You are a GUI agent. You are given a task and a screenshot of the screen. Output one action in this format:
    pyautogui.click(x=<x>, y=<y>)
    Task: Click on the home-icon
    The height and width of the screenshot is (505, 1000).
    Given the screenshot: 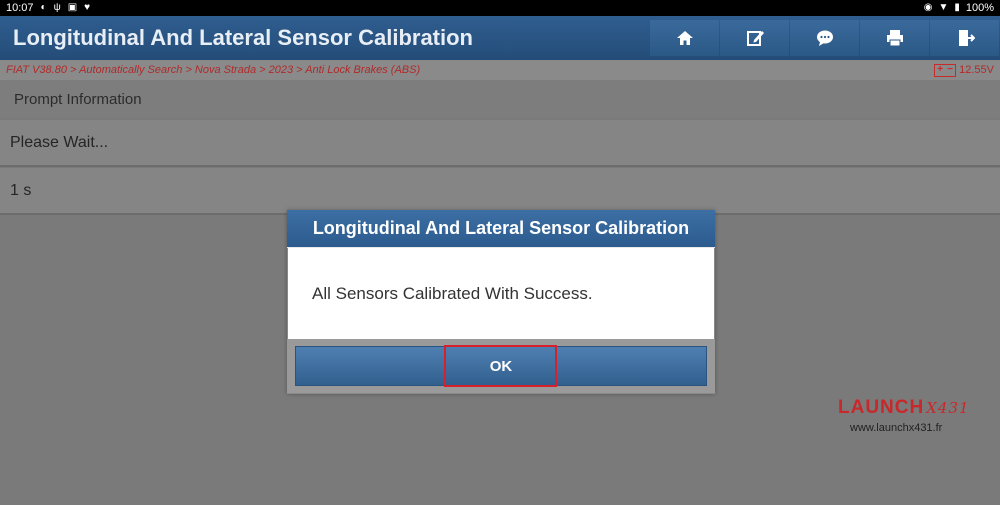 What is the action you would take?
    pyautogui.click(x=684, y=38)
    